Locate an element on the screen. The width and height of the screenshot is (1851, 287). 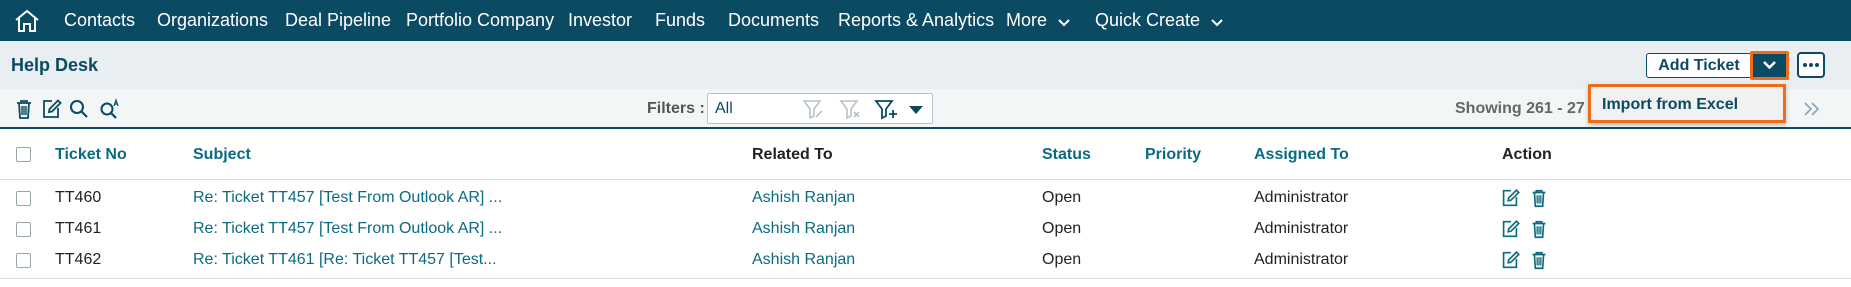
home-icon is located at coordinates (27, 21).